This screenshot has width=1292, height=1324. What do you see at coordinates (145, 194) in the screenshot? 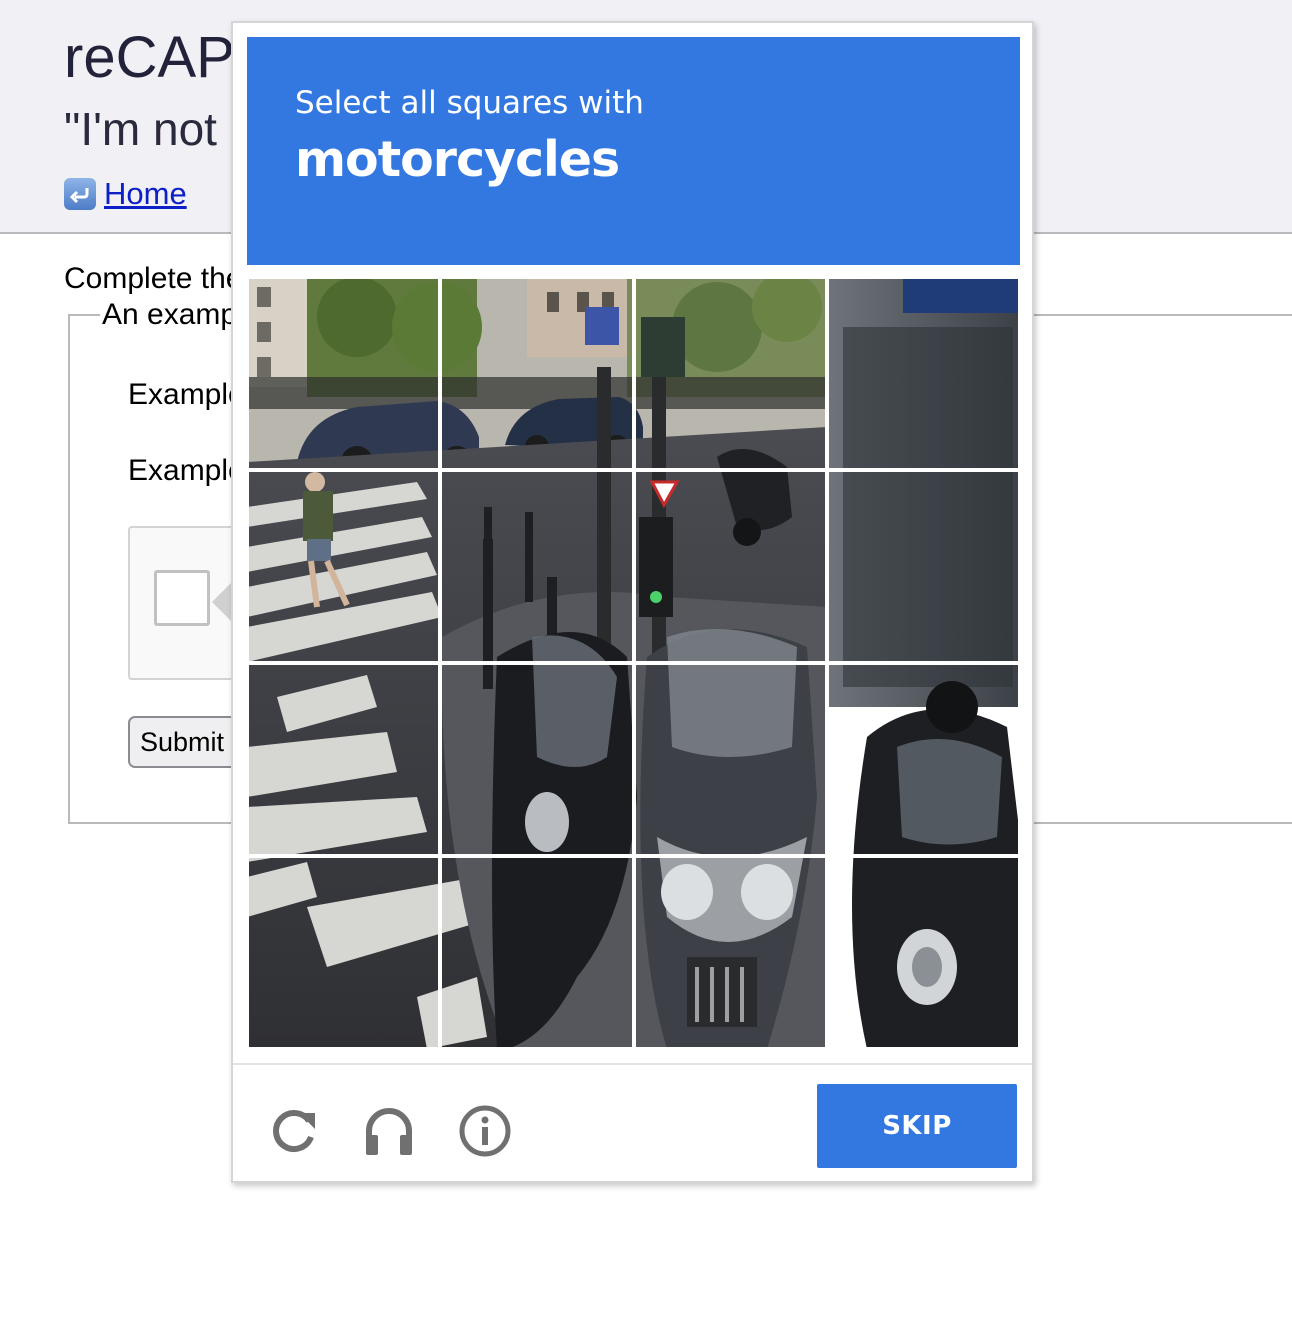
I see `home-link-label: Home` at bounding box center [145, 194].